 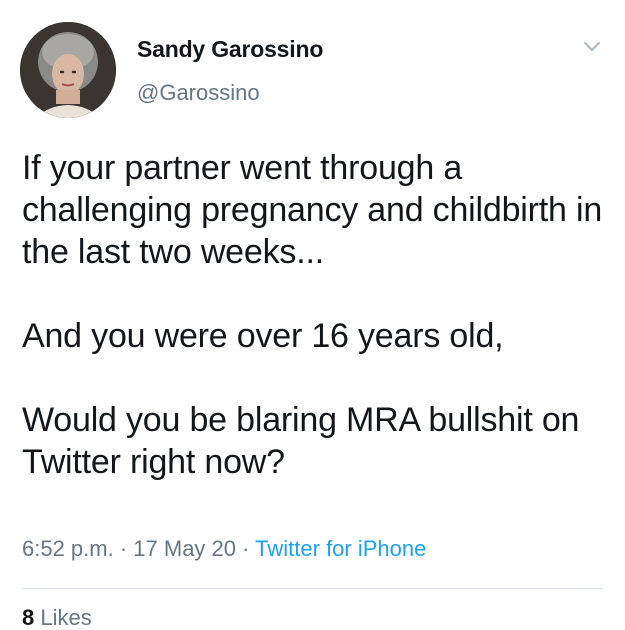 What do you see at coordinates (66, 617) in the screenshot?
I see `likes-label: Likes` at bounding box center [66, 617].